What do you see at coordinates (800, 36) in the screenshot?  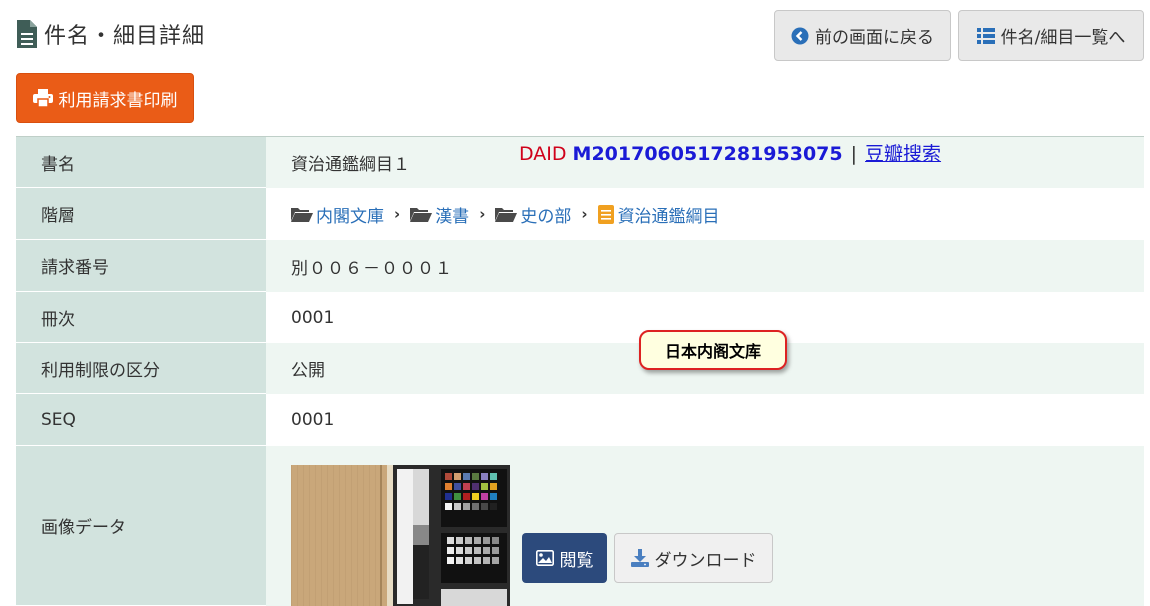 I see `chevron-left-circle-icon` at bounding box center [800, 36].